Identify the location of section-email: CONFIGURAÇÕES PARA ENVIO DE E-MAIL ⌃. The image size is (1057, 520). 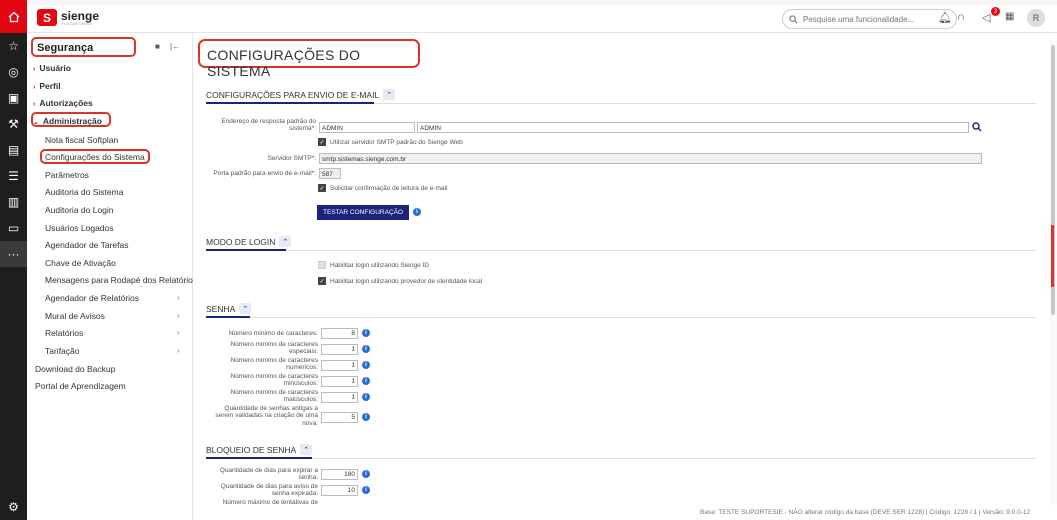
(301, 94).